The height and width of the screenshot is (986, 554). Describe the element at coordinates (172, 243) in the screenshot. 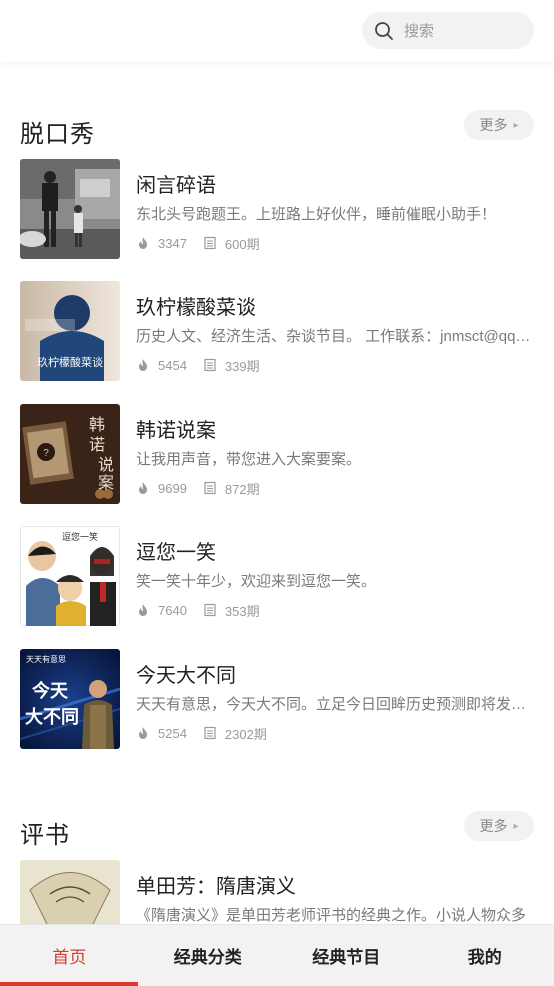

I see `play-count: 3347` at that location.